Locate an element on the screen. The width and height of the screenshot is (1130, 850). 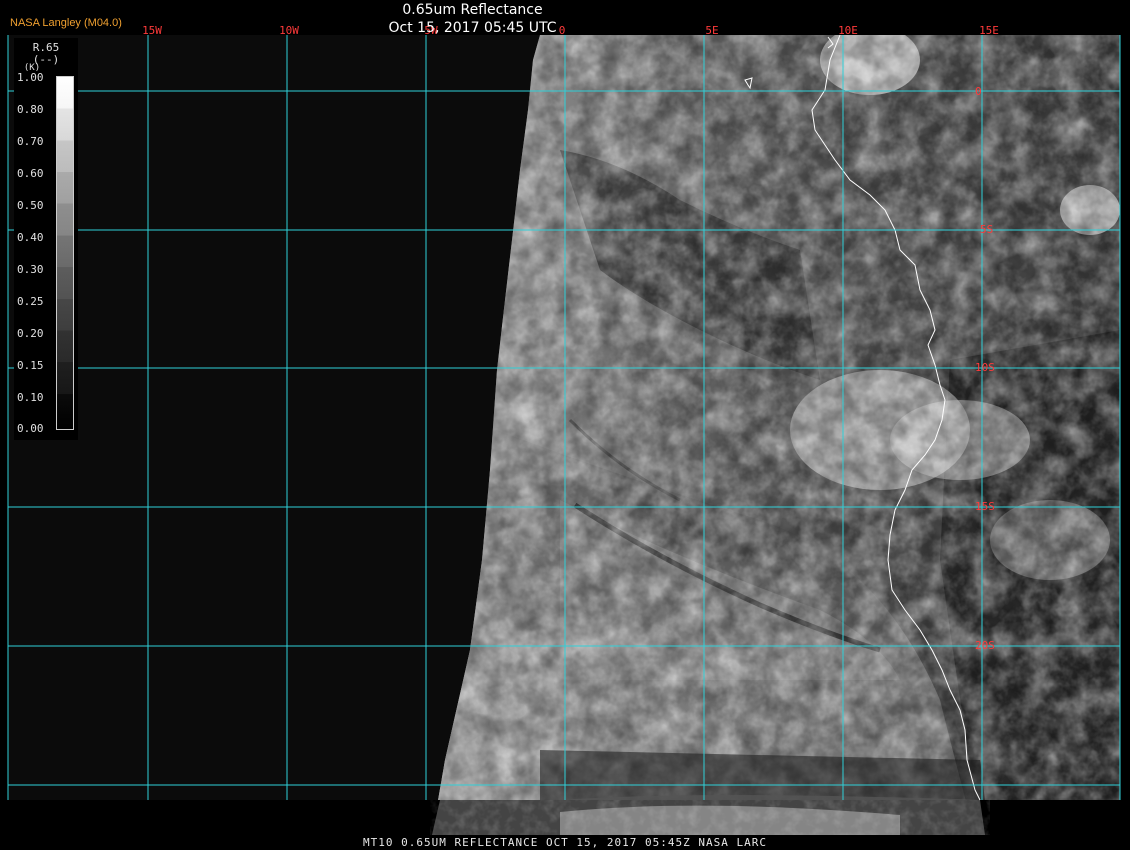
lat-label-0: 0 is located at coordinates (978, 91).